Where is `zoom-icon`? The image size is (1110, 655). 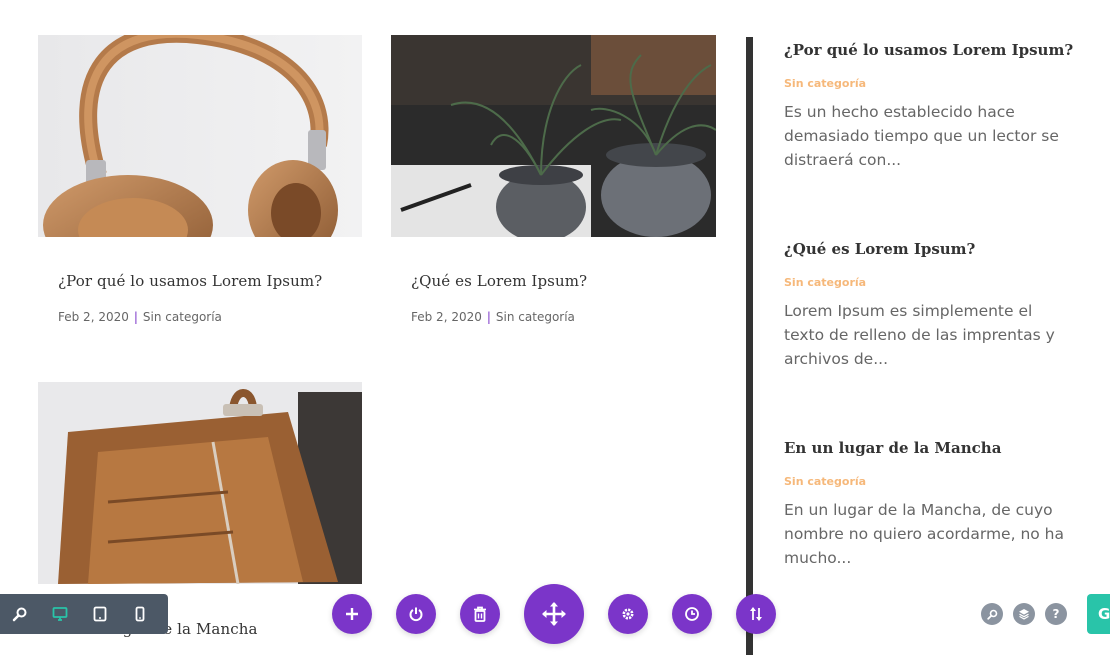
zoom-icon is located at coordinates (19, 614).